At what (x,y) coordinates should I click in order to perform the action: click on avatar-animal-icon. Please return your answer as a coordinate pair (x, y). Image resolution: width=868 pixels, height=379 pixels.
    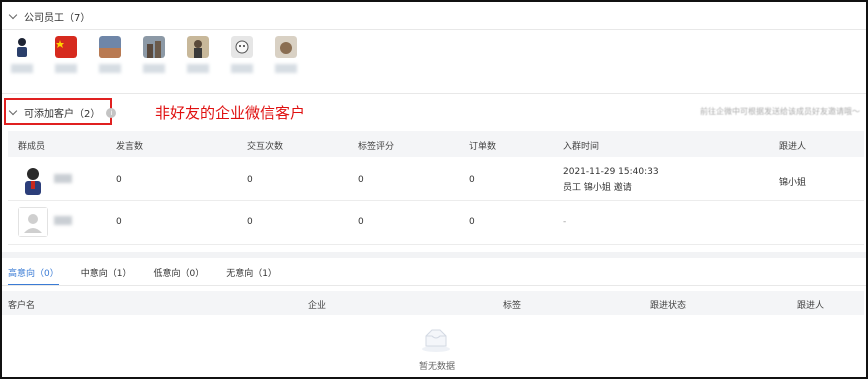
    Looking at the image, I should click on (286, 47).